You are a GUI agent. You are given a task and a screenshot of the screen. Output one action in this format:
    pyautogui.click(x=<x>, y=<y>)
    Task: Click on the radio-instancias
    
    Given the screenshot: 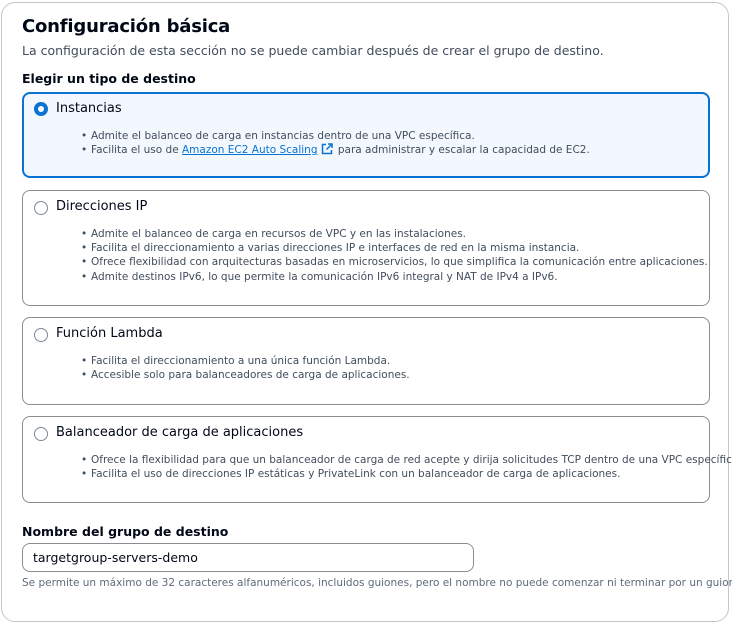 What is the action you would take?
    pyautogui.click(x=41, y=109)
    